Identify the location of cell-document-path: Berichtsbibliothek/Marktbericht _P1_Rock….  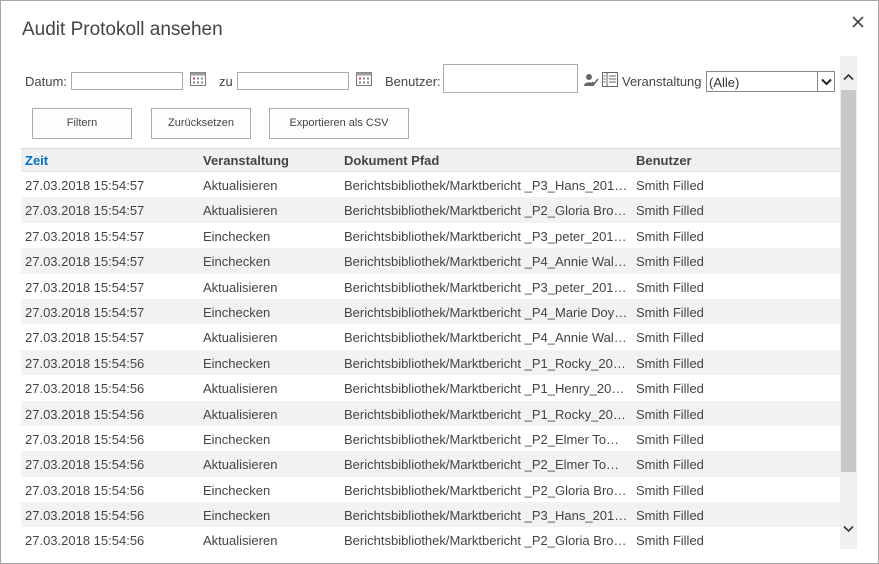
(486, 414).